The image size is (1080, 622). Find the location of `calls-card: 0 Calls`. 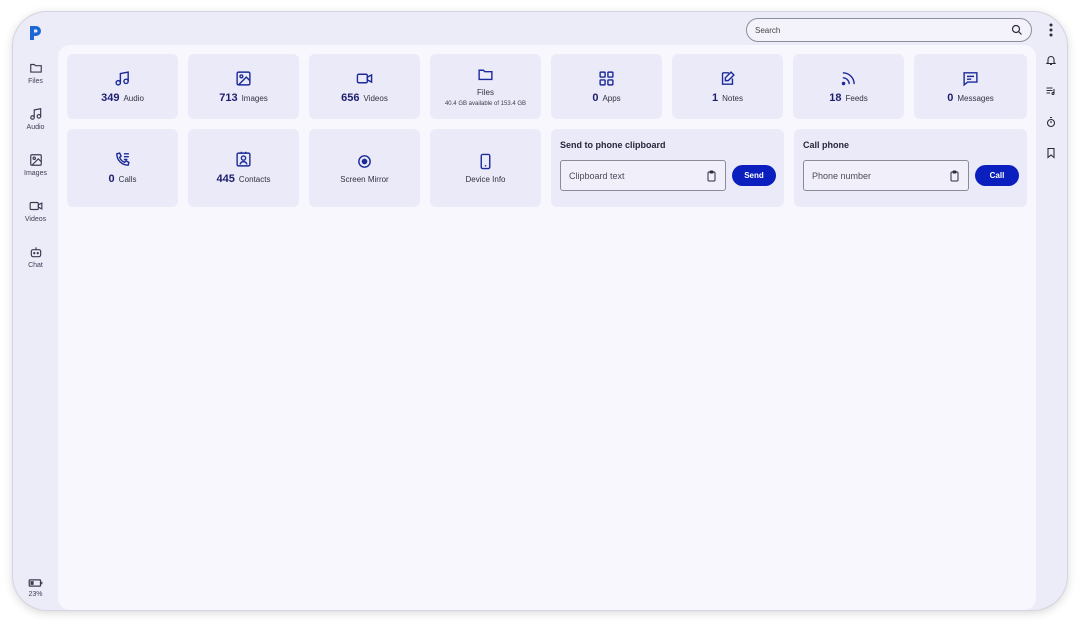

calls-card: 0 Calls is located at coordinates (122, 168).